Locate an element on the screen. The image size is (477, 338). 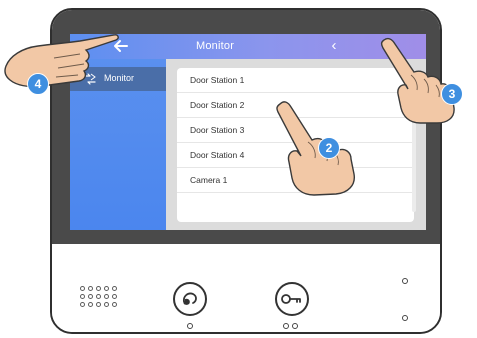
step-badge: 2 is located at coordinates (329, 148).